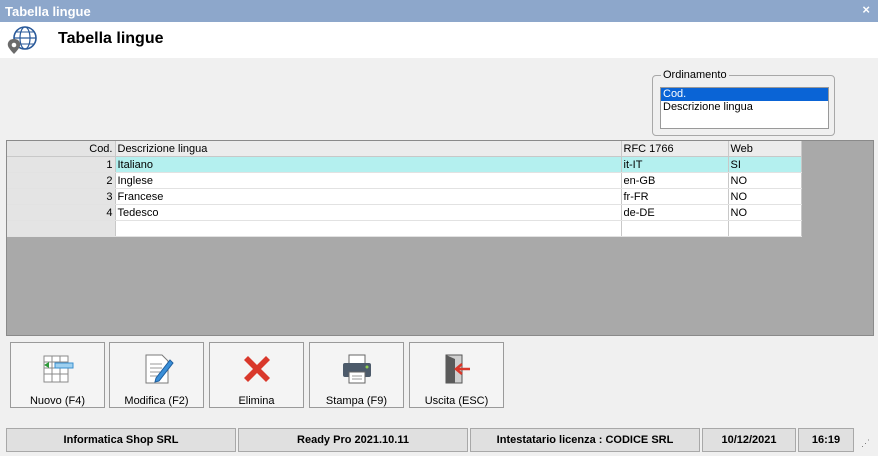  I want to click on stampa-button: Stampa (F9), so click(356, 375).